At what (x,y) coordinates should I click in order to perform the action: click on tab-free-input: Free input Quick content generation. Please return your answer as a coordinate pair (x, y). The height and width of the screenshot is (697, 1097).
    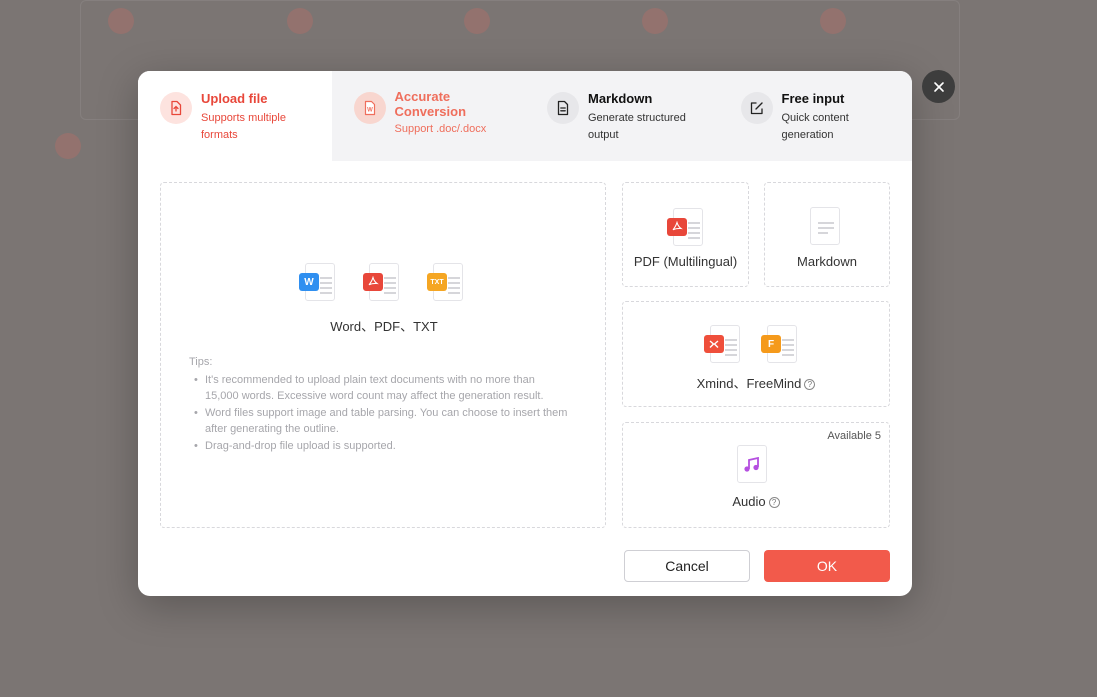
    Looking at the image, I should click on (816, 116).